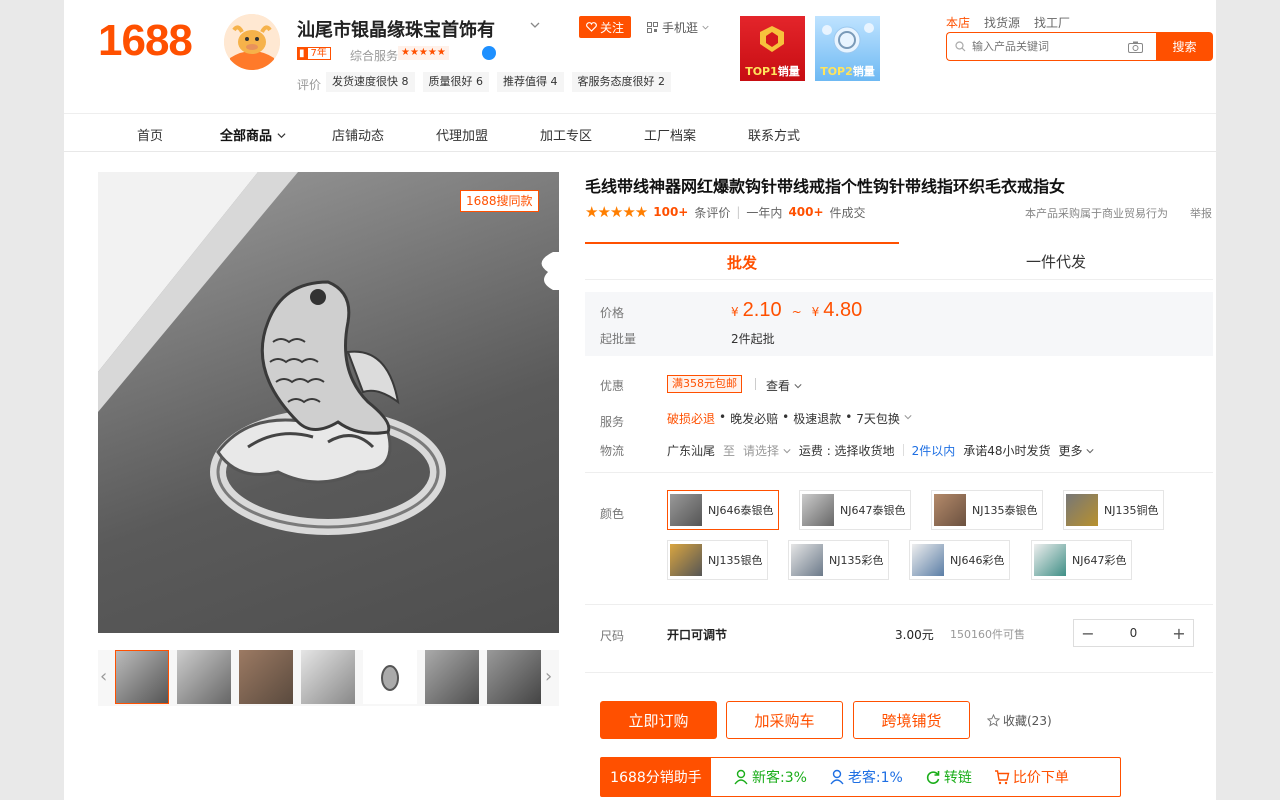 This screenshot has width=1280, height=800. I want to click on decrease-button: −, so click(1088, 633).